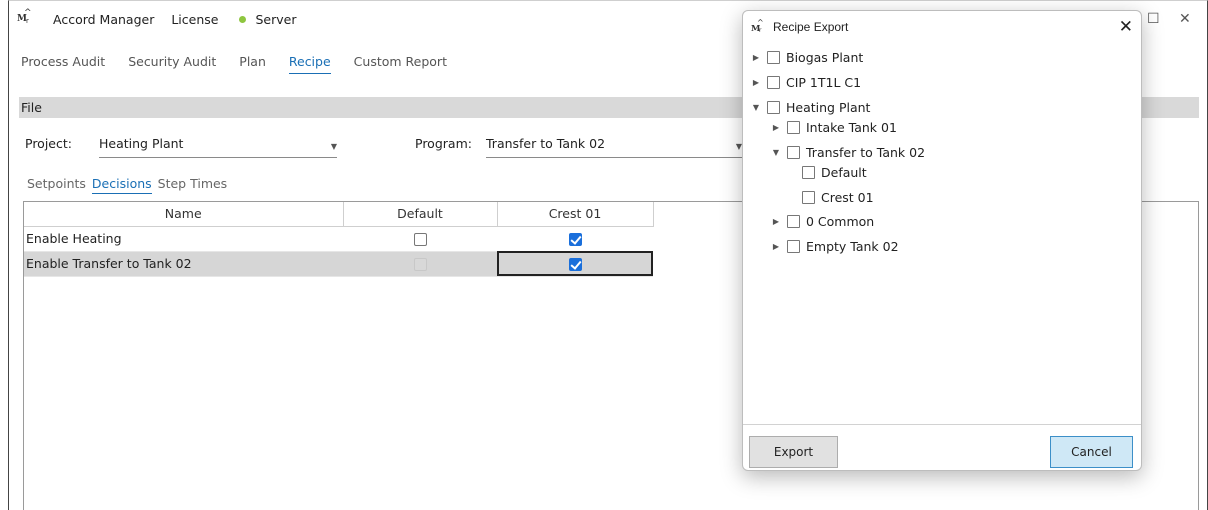  Describe the element at coordinates (48, 143) in the screenshot. I see `project-label: Project:` at that location.